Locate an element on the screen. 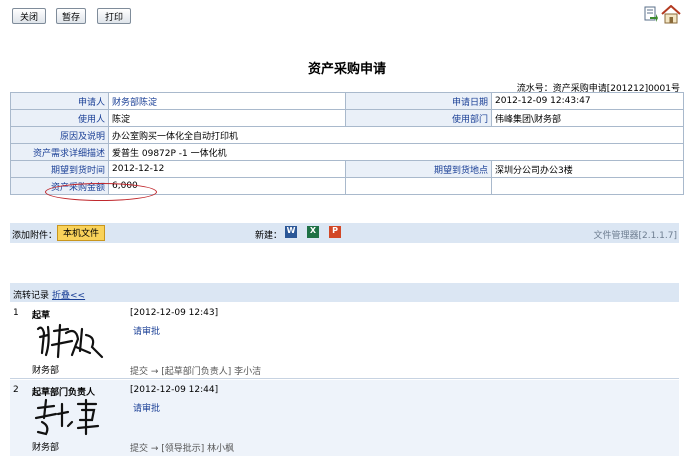 This screenshot has width=694, height=460. file-manager-link: 文件管理器[2.1.1.7] is located at coordinates (635, 234).